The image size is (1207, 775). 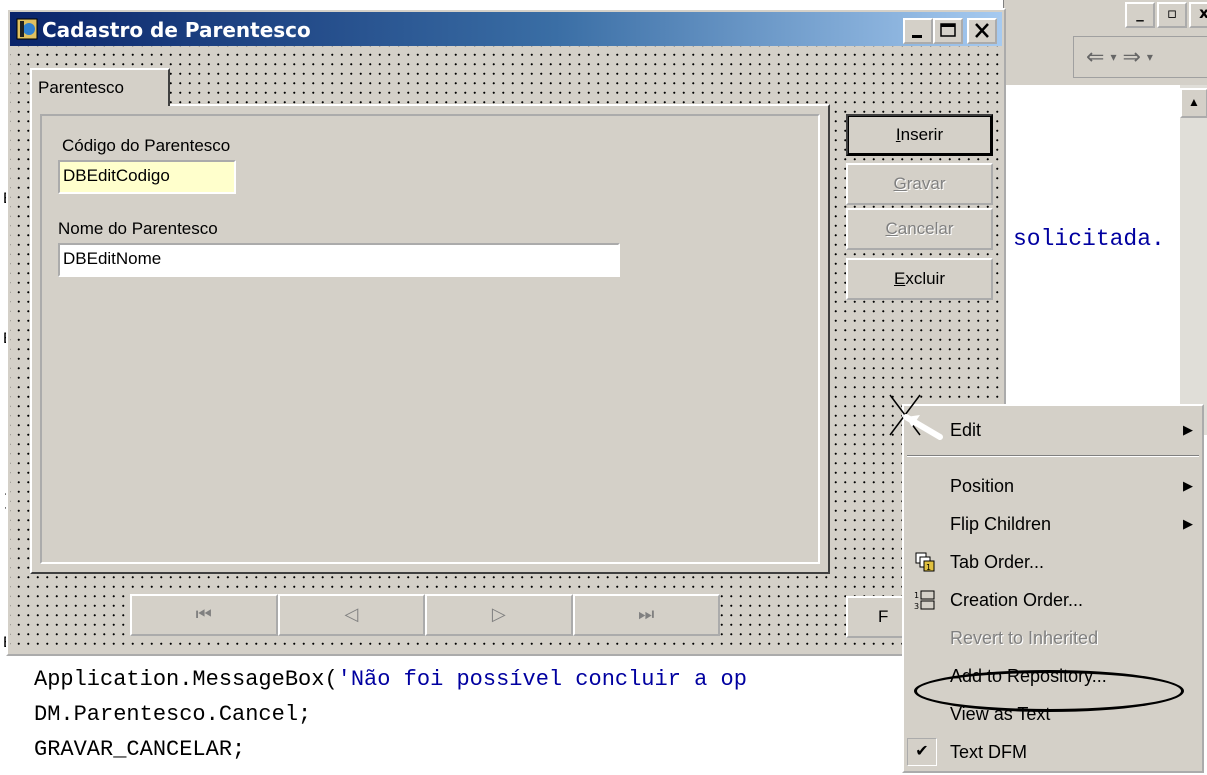 I want to click on codigo-label: Código do Parentesco, so click(x=146, y=145).